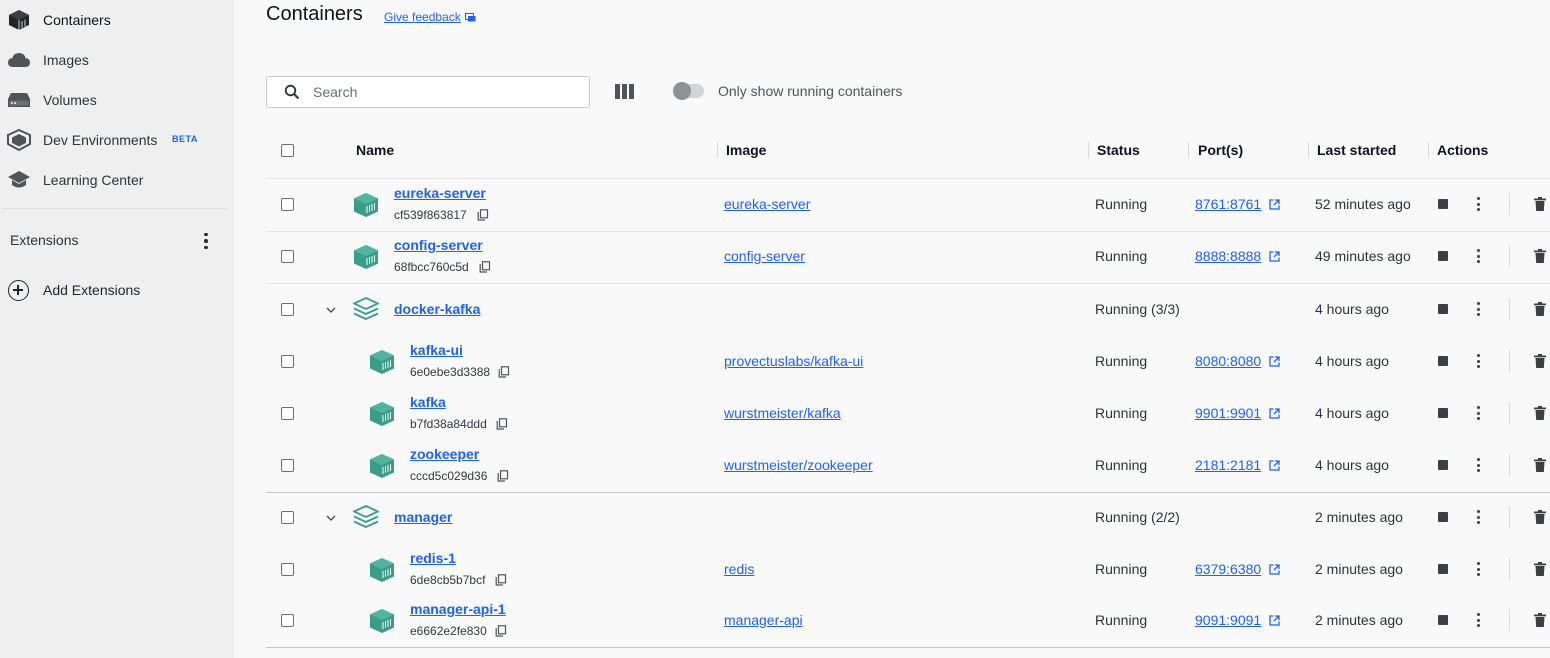 The height and width of the screenshot is (658, 1550). I want to click on columns-toggle-button, so click(625, 92).